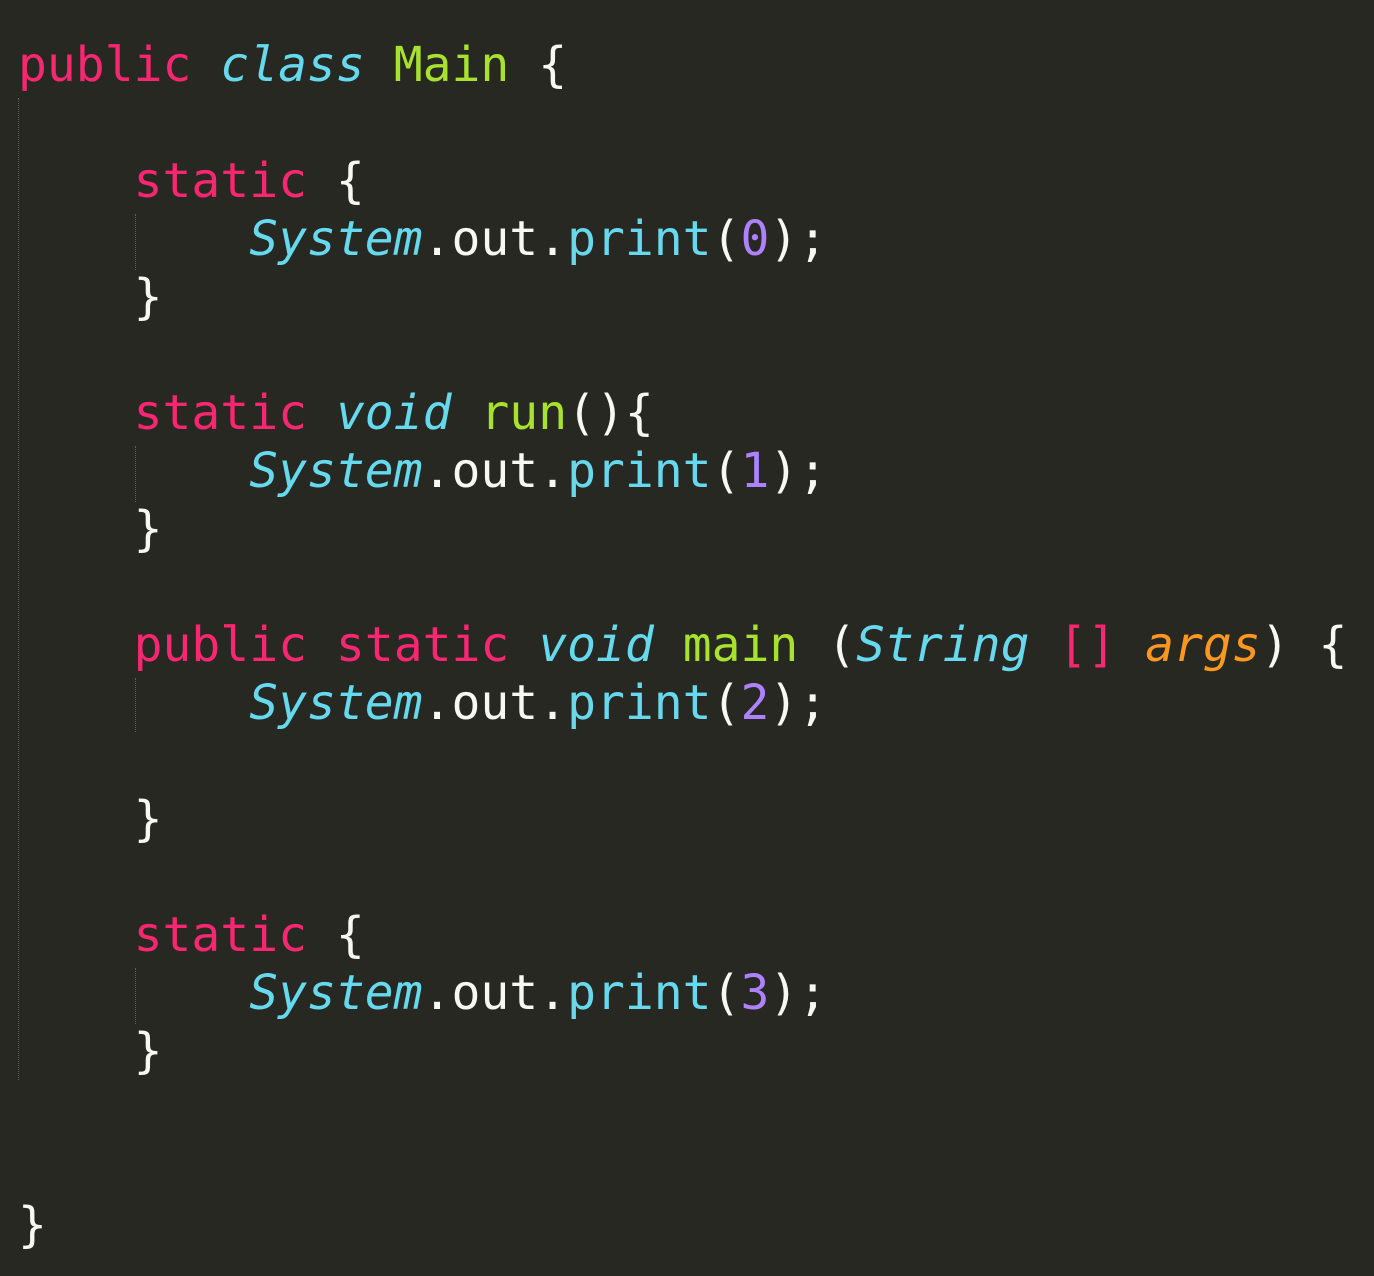  Describe the element at coordinates (682, 413) in the screenshot. I see `code-line: static void run(){` at that location.